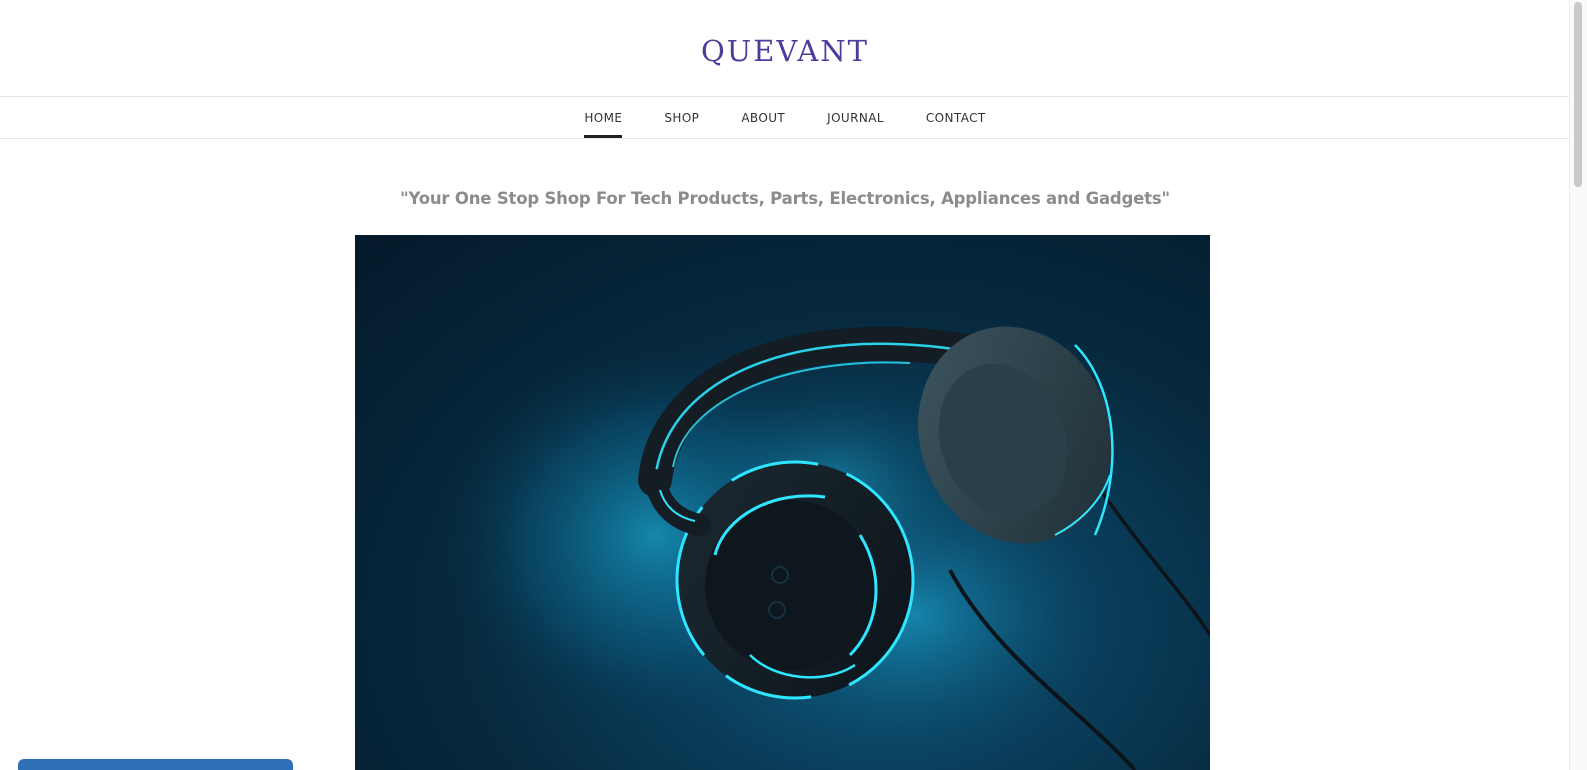  I want to click on scrollbar, so click(1578, 385).